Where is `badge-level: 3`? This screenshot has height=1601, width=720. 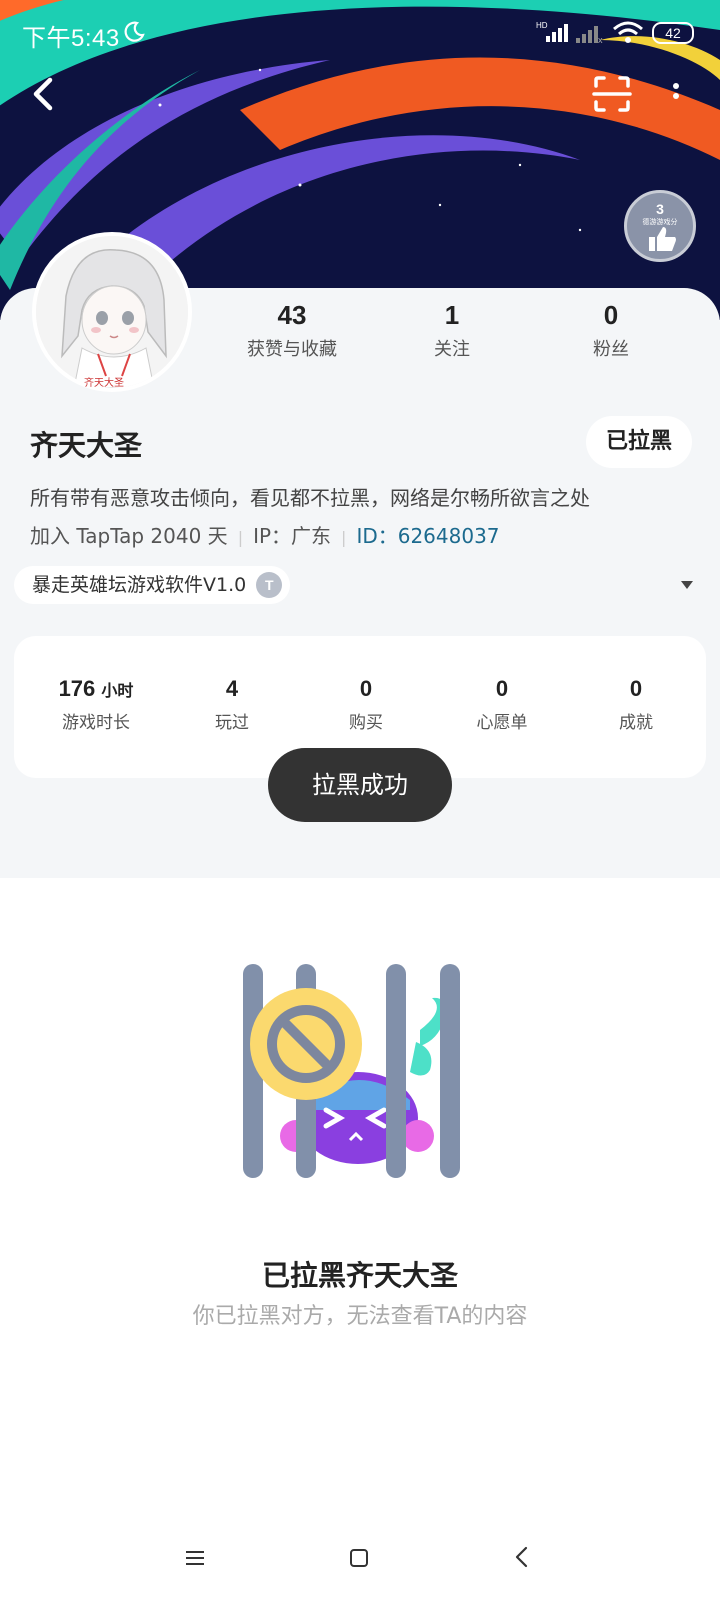 badge-level: 3 is located at coordinates (660, 209).